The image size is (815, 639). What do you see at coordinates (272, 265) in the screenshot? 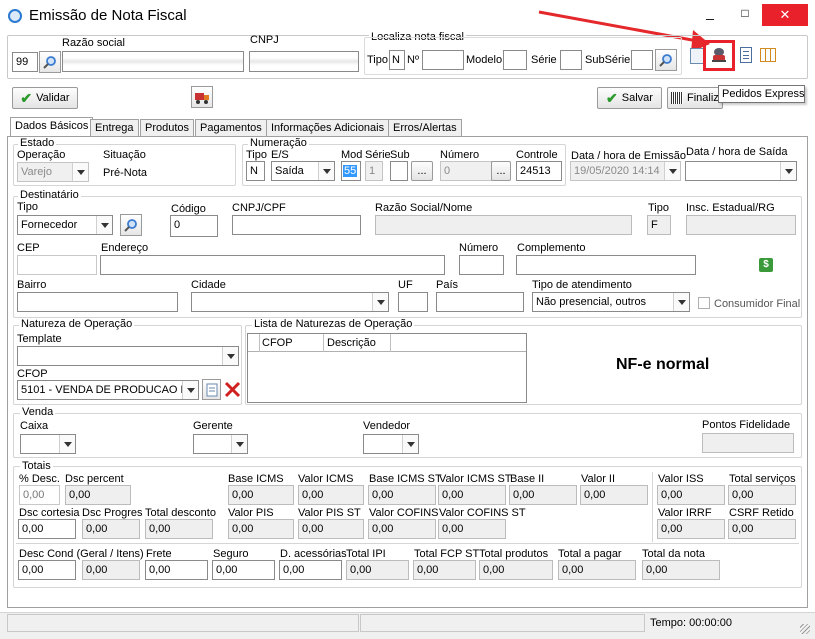
I see `endereco-input` at bounding box center [272, 265].